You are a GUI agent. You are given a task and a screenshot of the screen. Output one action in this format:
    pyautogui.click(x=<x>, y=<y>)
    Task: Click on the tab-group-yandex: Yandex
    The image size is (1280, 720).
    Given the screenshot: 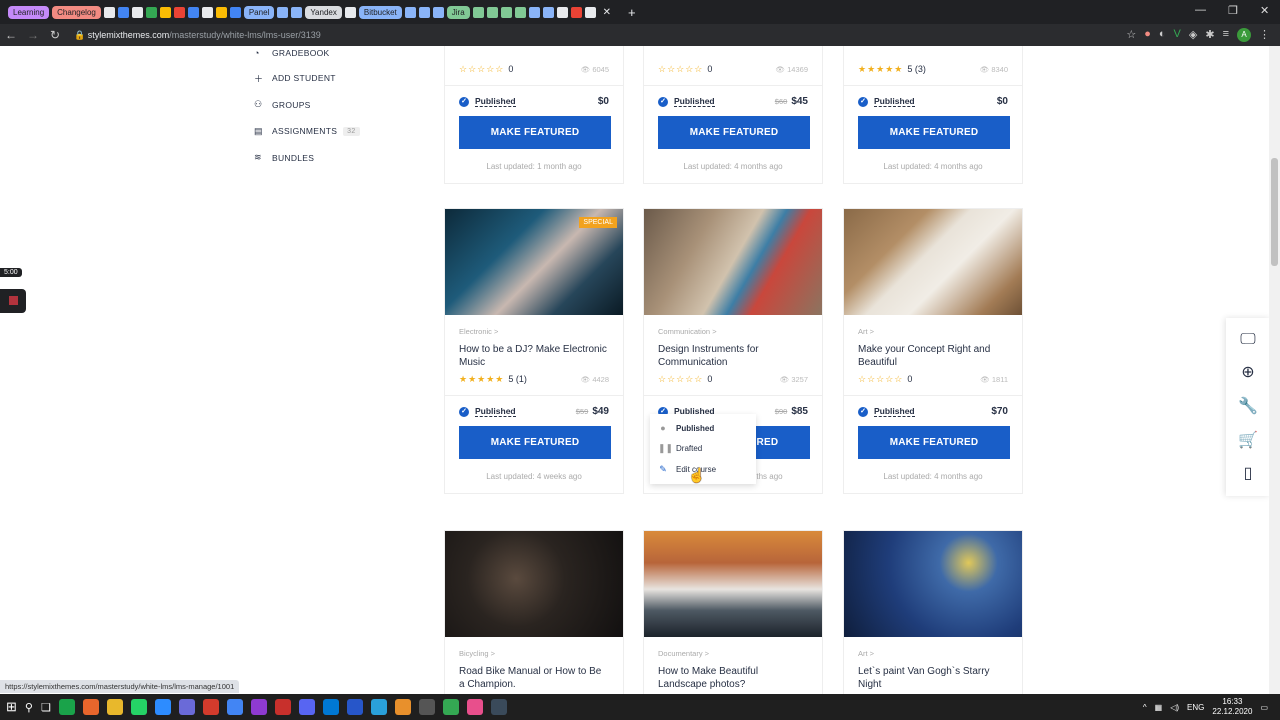 What is the action you would take?
    pyautogui.click(x=323, y=12)
    